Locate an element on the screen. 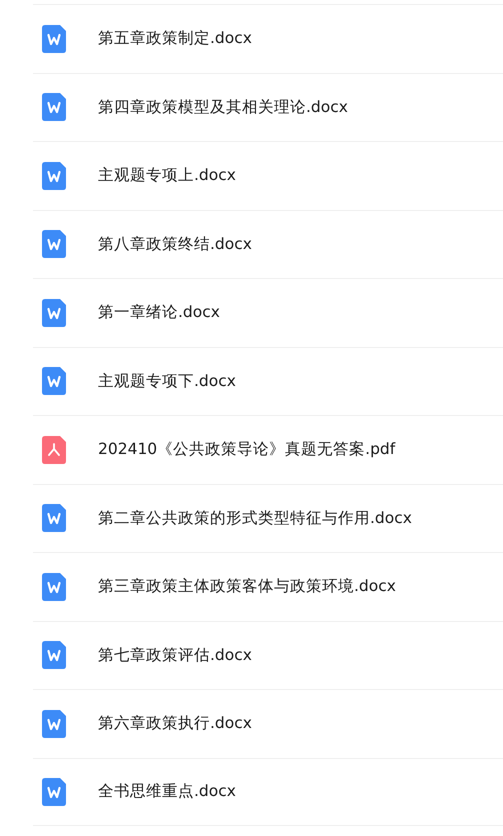  pdf-file-icon is located at coordinates (54, 450).